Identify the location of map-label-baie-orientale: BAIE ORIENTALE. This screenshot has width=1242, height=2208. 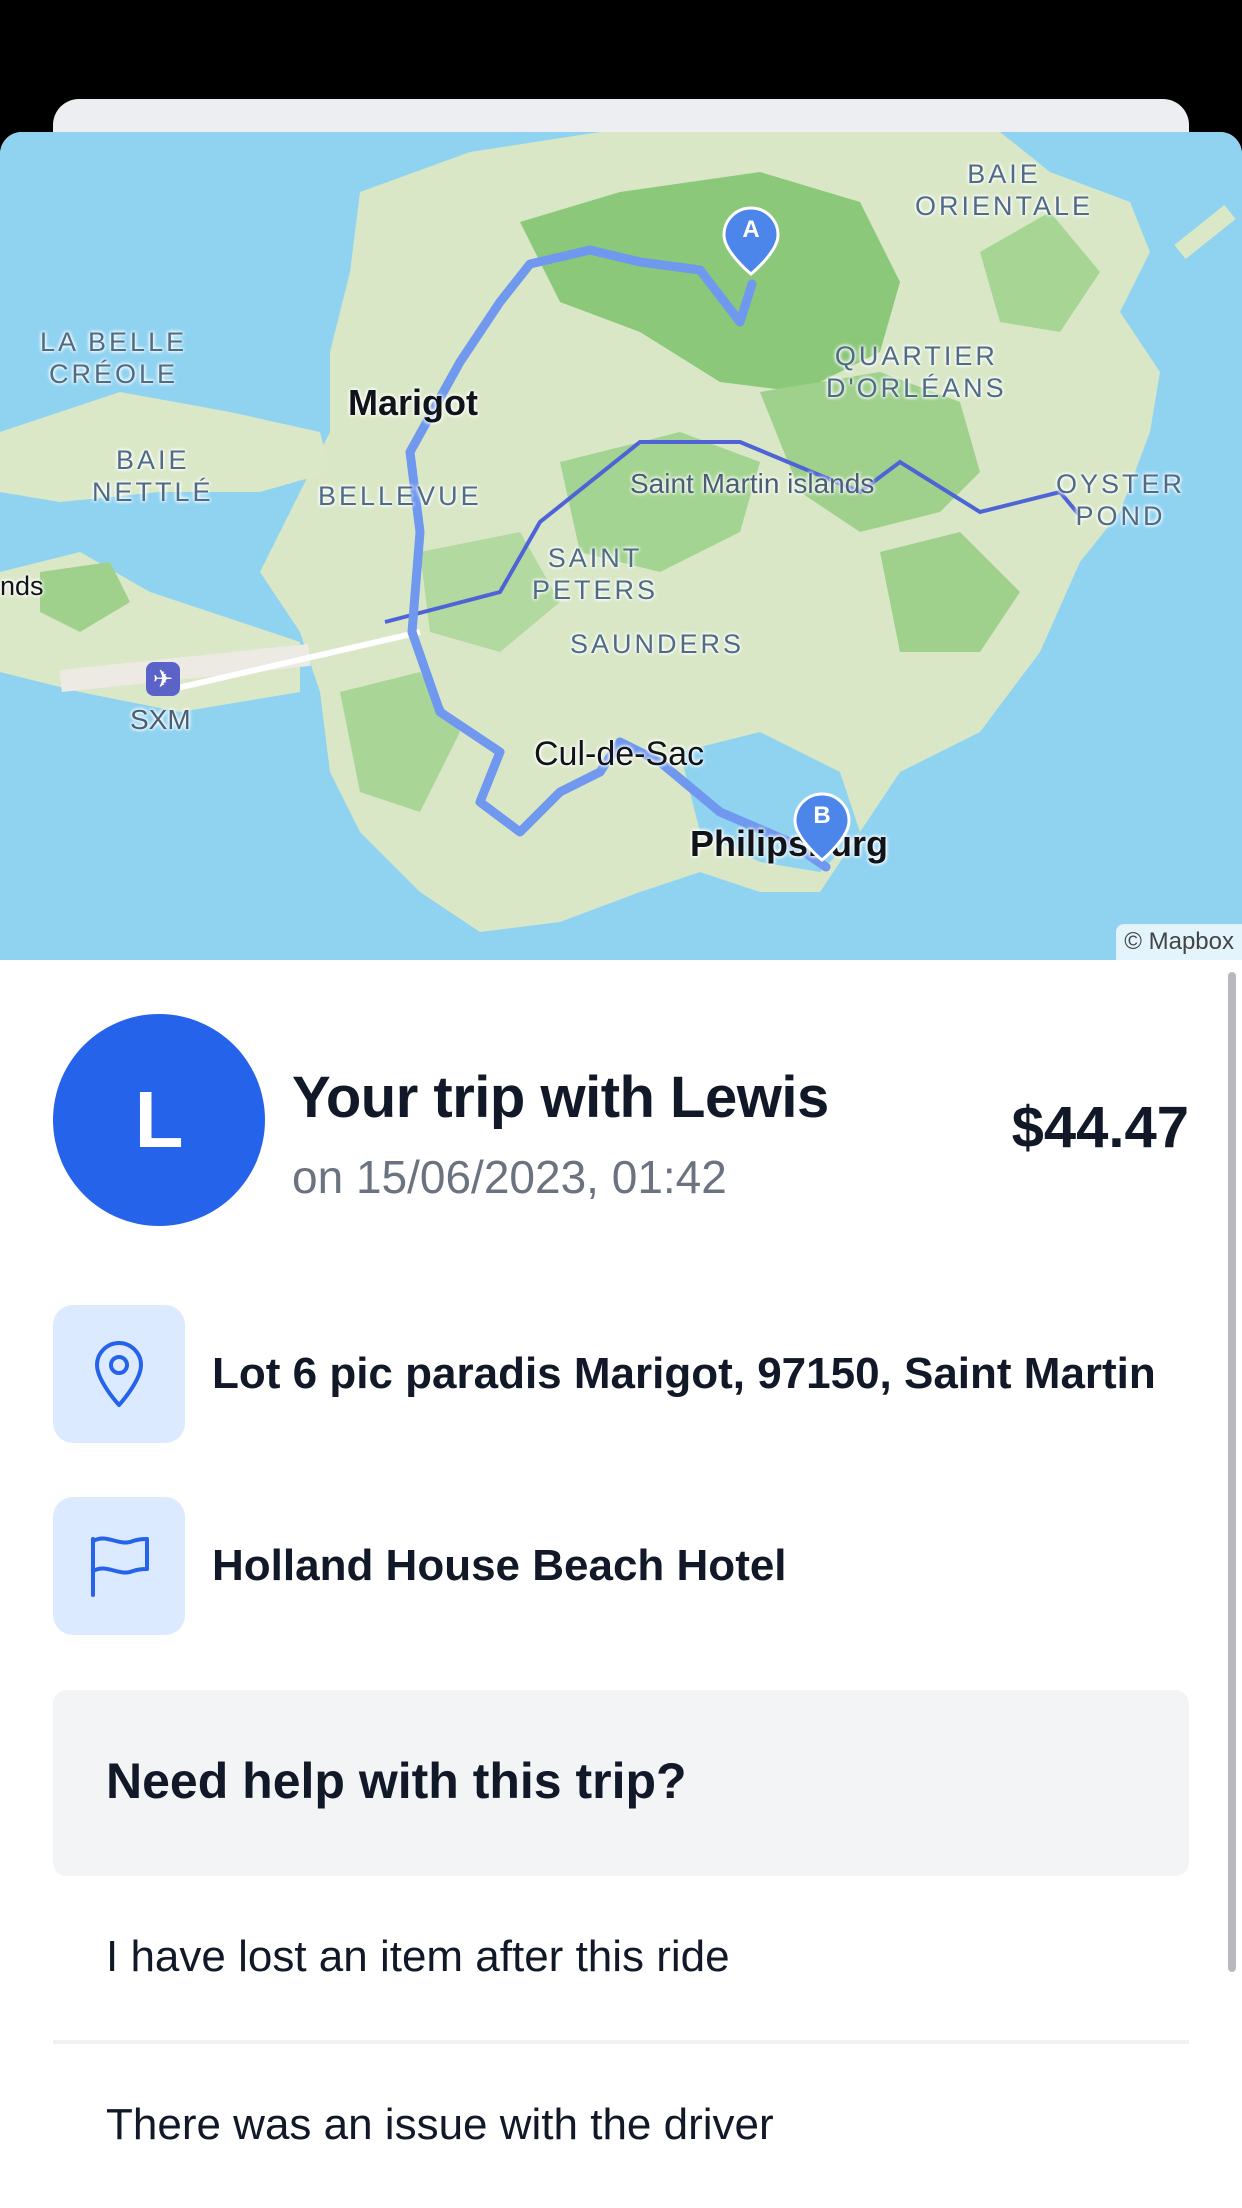
(1004, 190).